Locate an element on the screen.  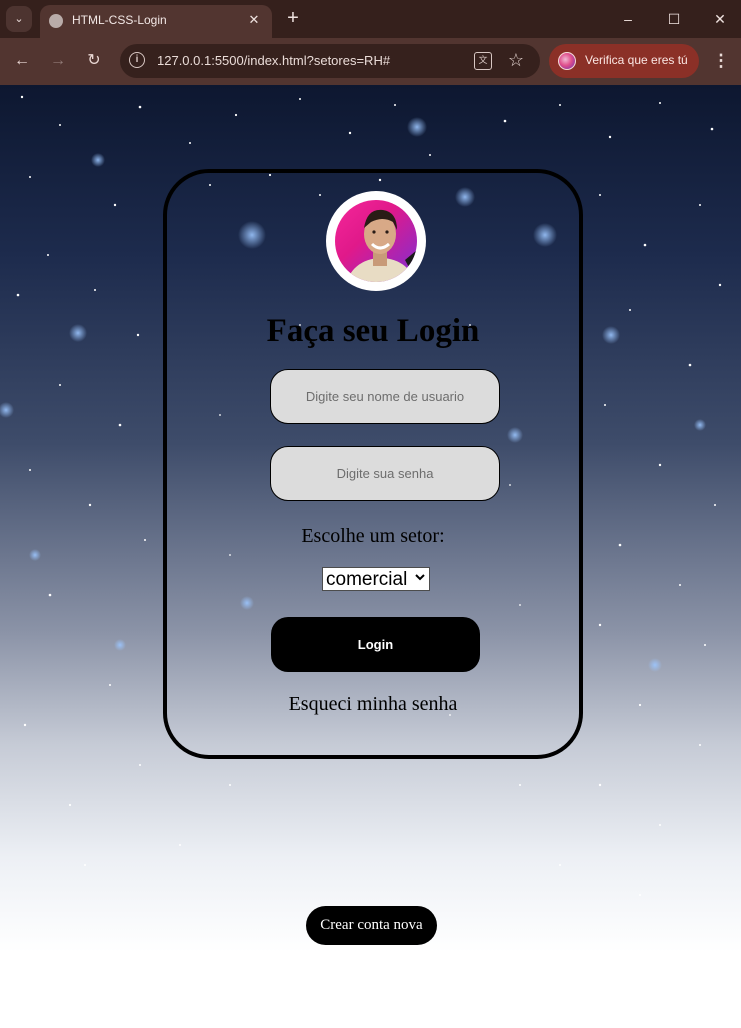
plus-icon: + is located at coordinates (293, 18).